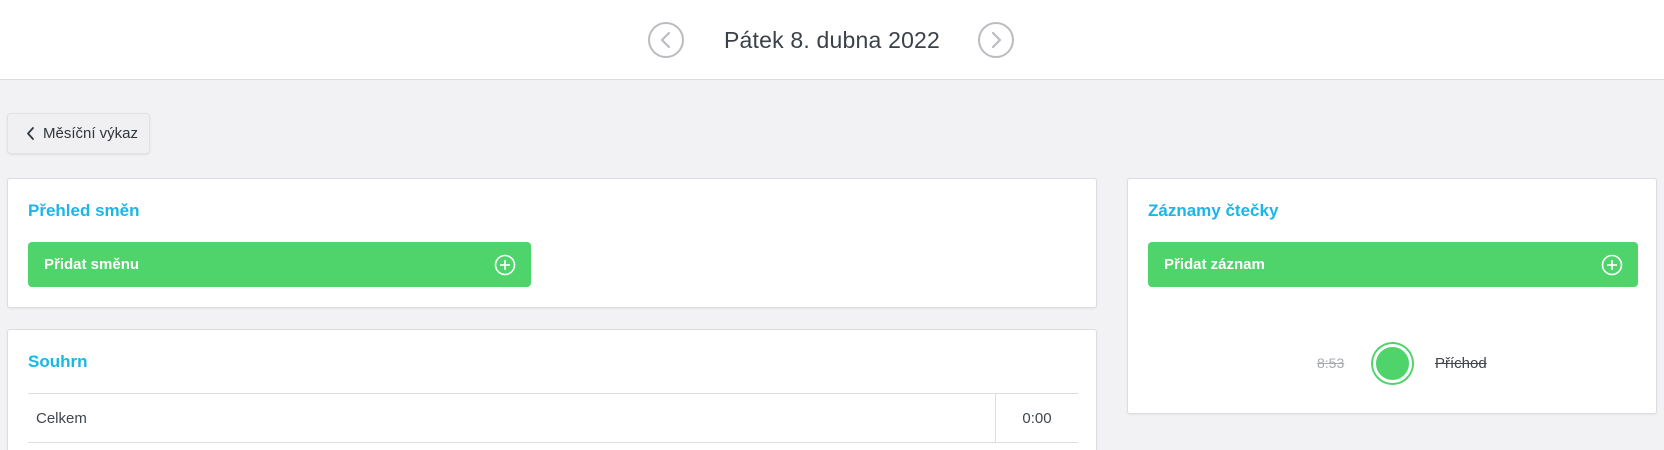 The height and width of the screenshot is (450, 1664). What do you see at coordinates (58, 361) in the screenshot?
I see `summary-title: Souhrn` at bounding box center [58, 361].